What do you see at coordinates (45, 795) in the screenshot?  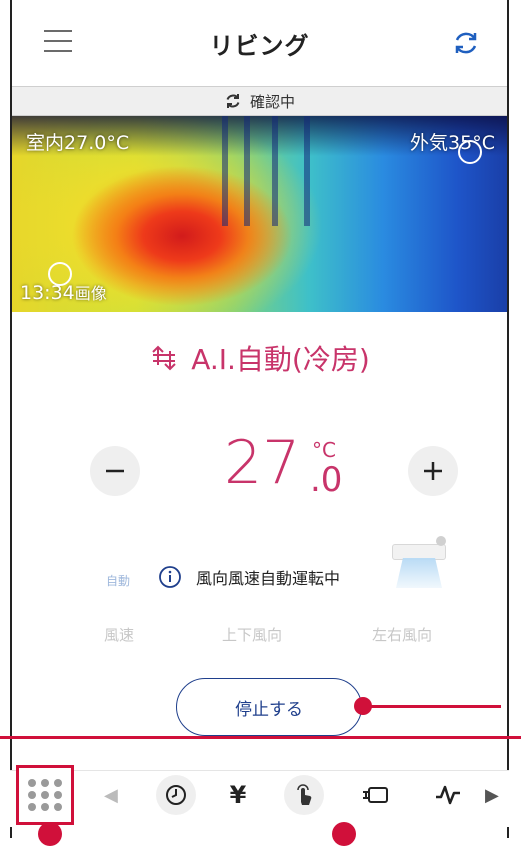 I see `grid-menu-icon` at bounding box center [45, 795].